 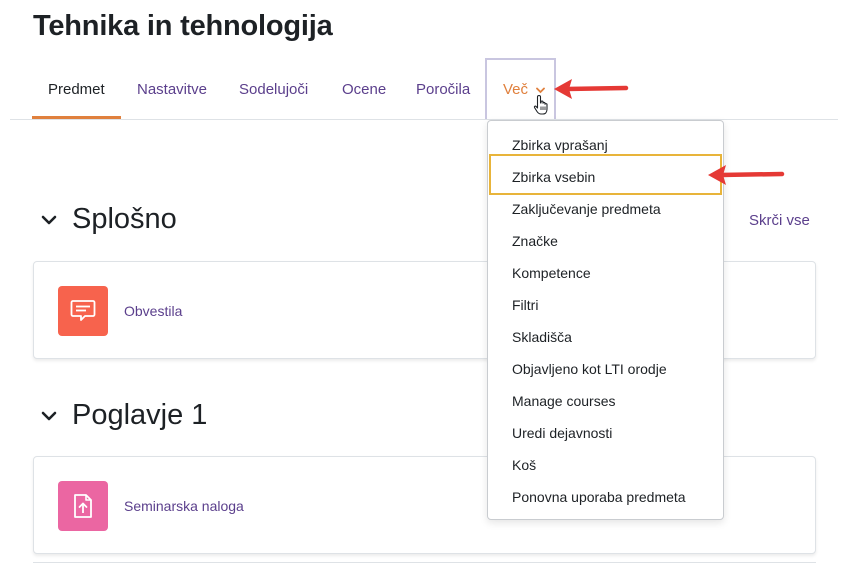 What do you see at coordinates (124, 219) in the screenshot?
I see `section-title: Splošno` at bounding box center [124, 219].